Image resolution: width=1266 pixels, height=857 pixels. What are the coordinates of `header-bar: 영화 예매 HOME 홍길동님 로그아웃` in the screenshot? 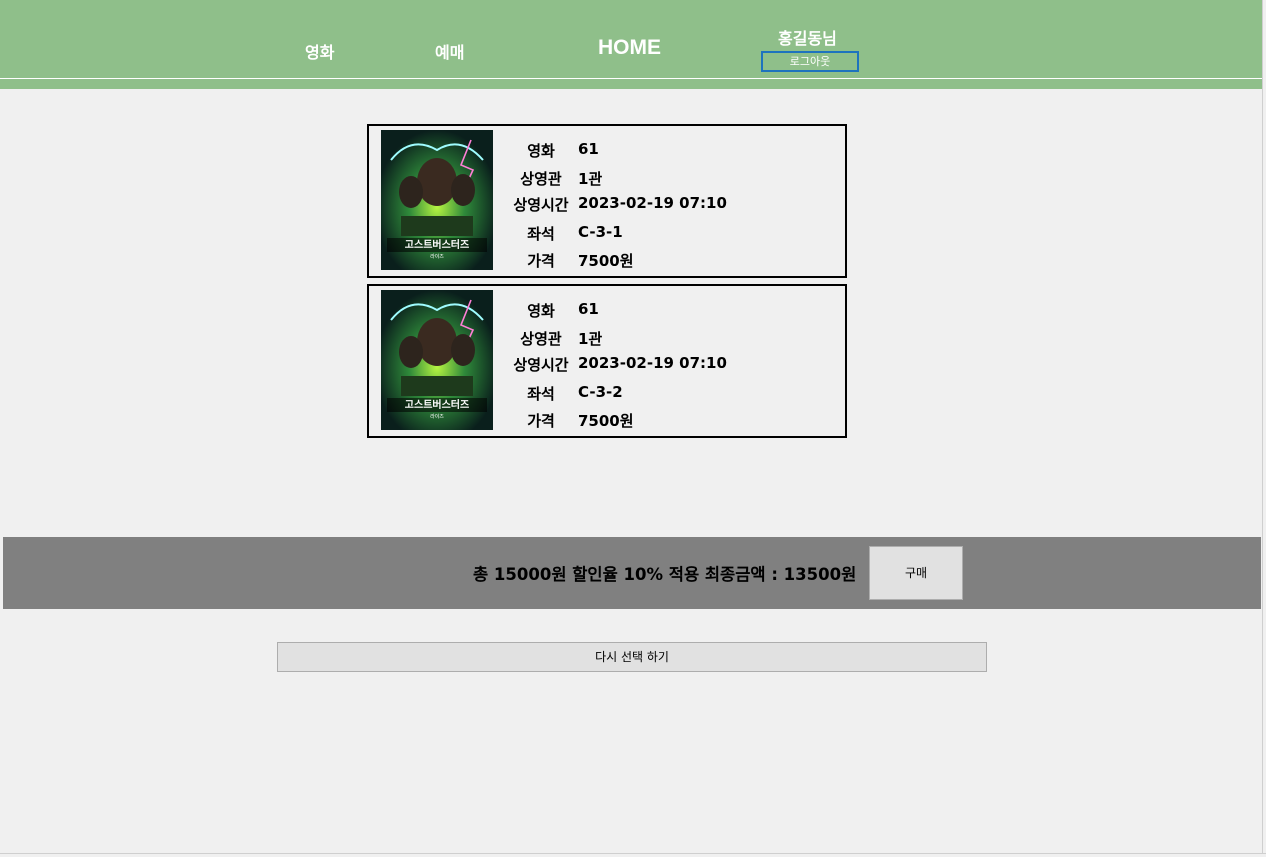 It's located at (633, 44).